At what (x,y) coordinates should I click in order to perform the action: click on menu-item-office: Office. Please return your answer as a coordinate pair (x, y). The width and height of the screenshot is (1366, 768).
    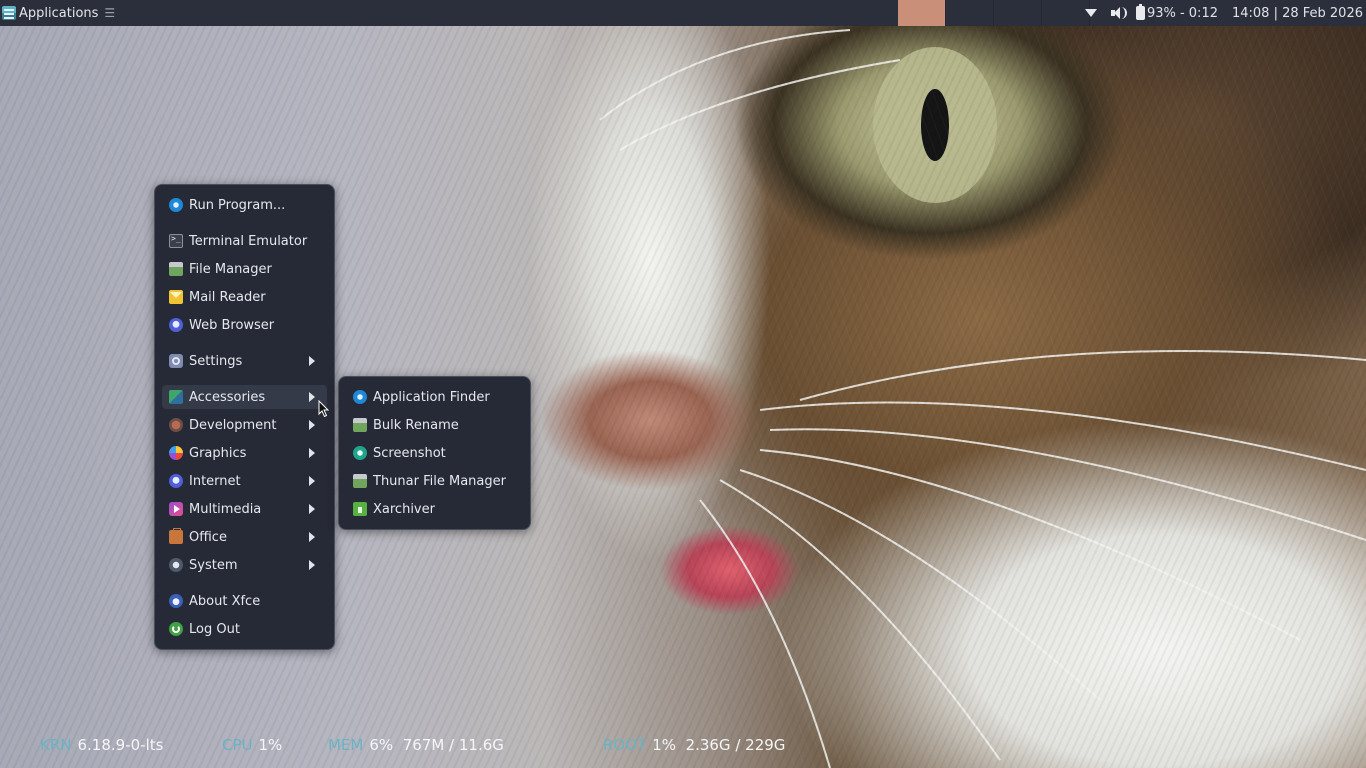
    Looking at the image, I should click on (244, 537).